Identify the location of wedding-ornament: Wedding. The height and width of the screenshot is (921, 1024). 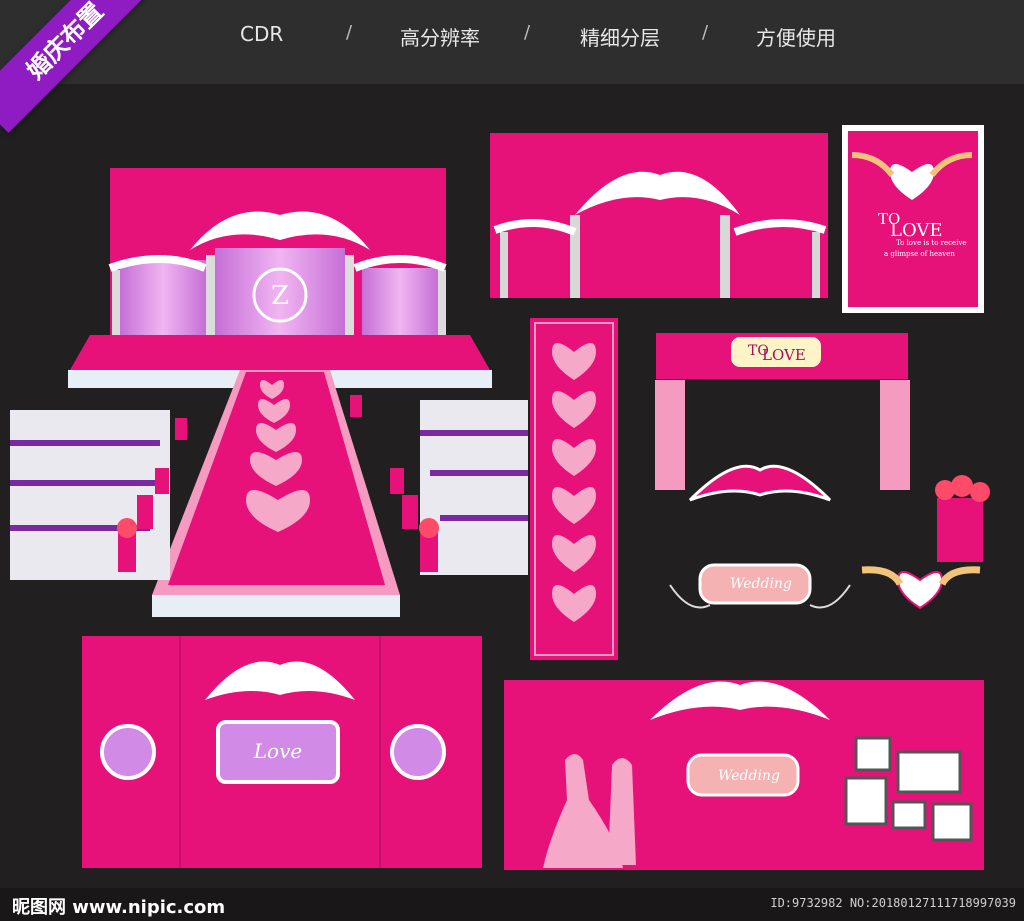
(760, 536).